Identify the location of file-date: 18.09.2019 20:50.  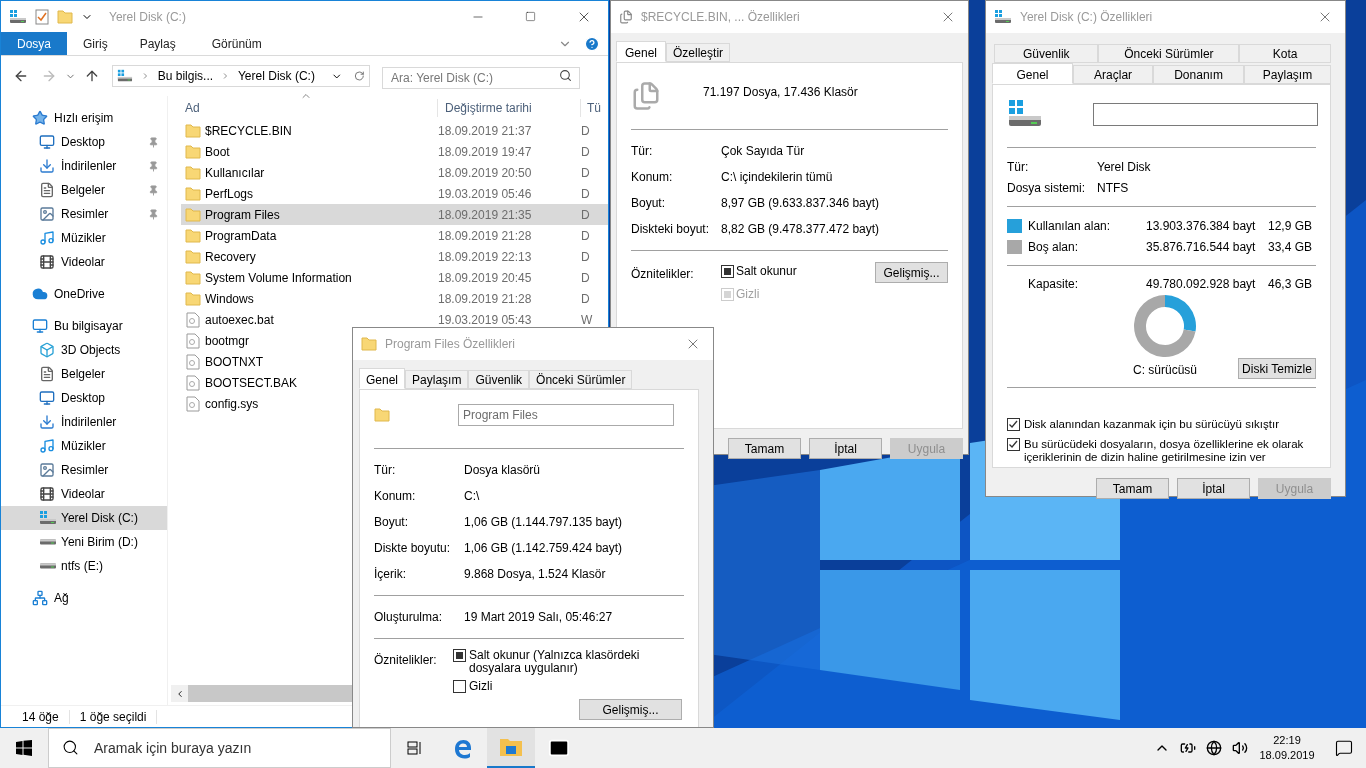
(485, 173).